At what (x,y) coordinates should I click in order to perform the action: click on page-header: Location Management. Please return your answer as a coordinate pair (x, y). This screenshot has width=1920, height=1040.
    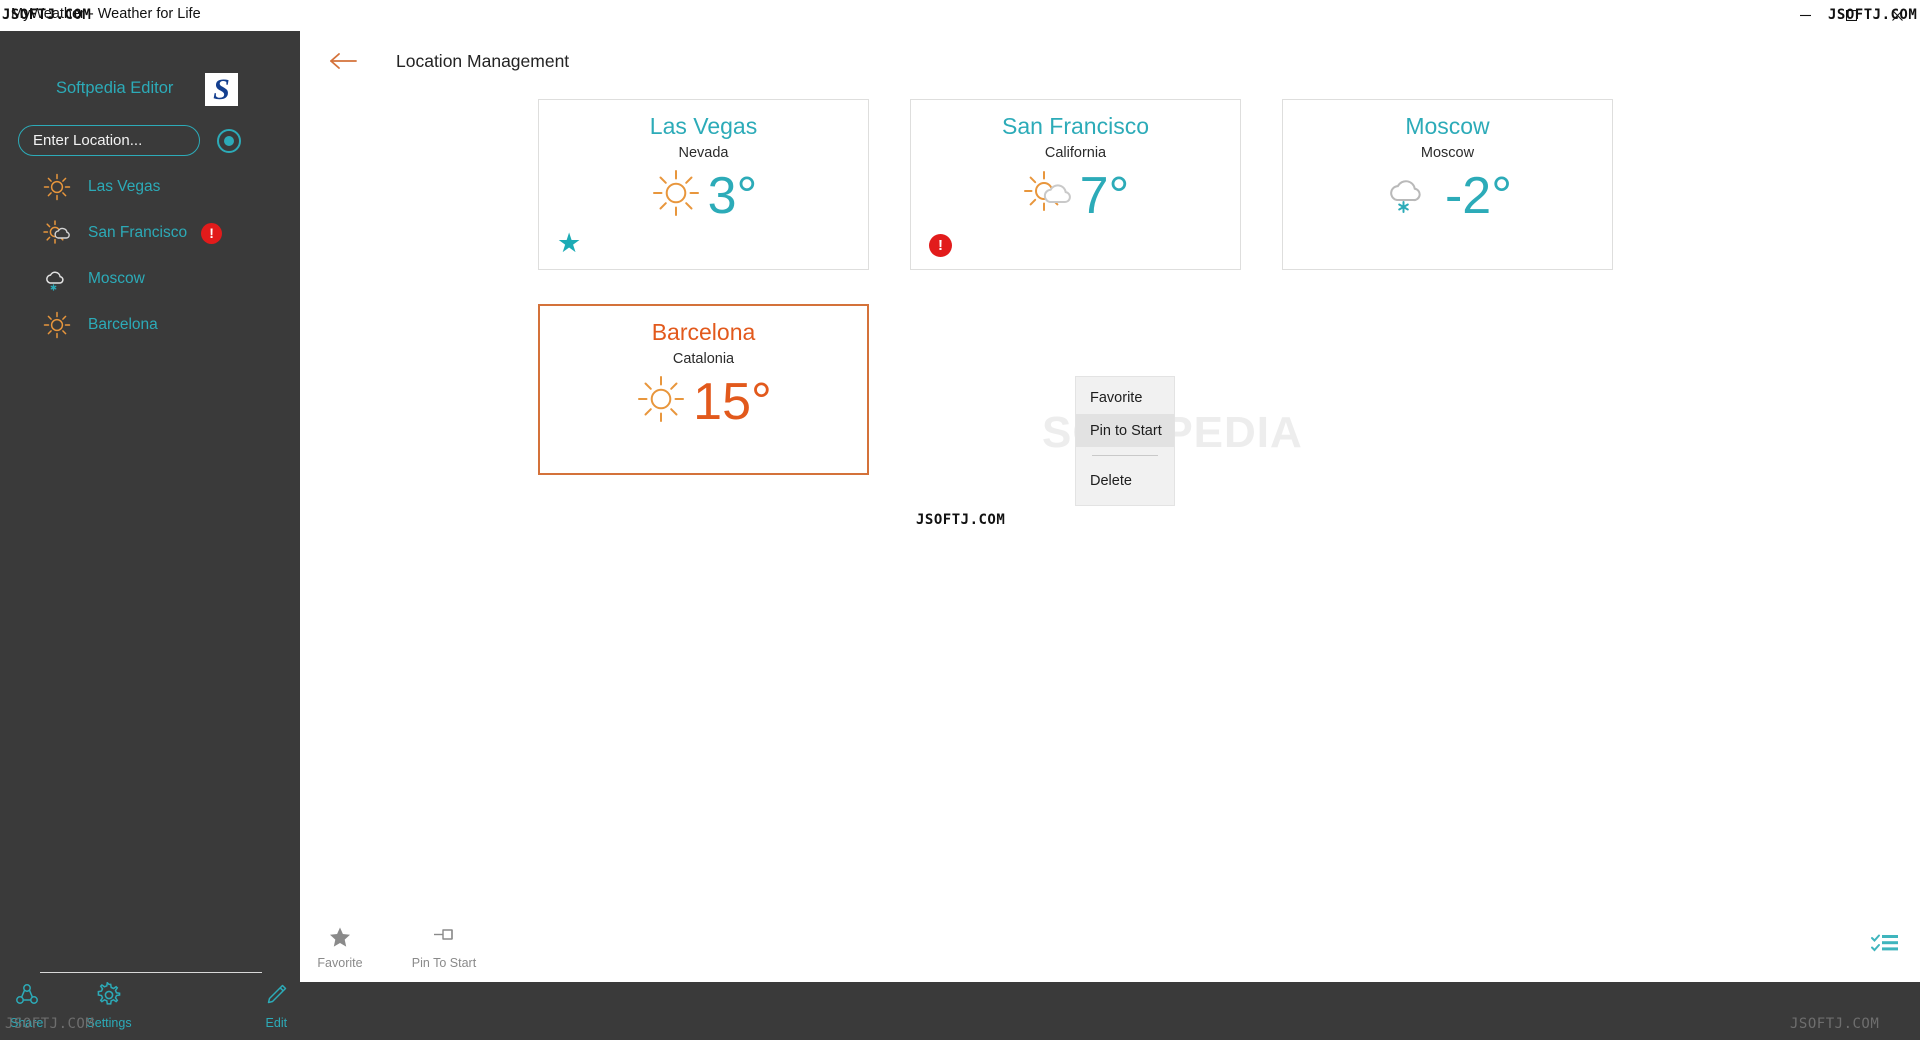
    Looking at the image, I should click on (434, 61).